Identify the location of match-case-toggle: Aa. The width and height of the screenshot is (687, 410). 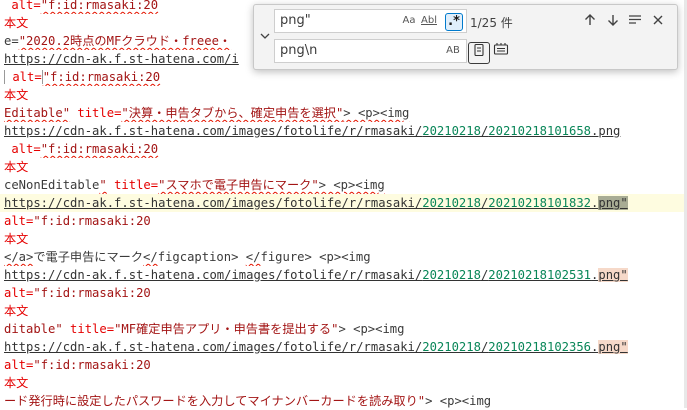
(409, 21).